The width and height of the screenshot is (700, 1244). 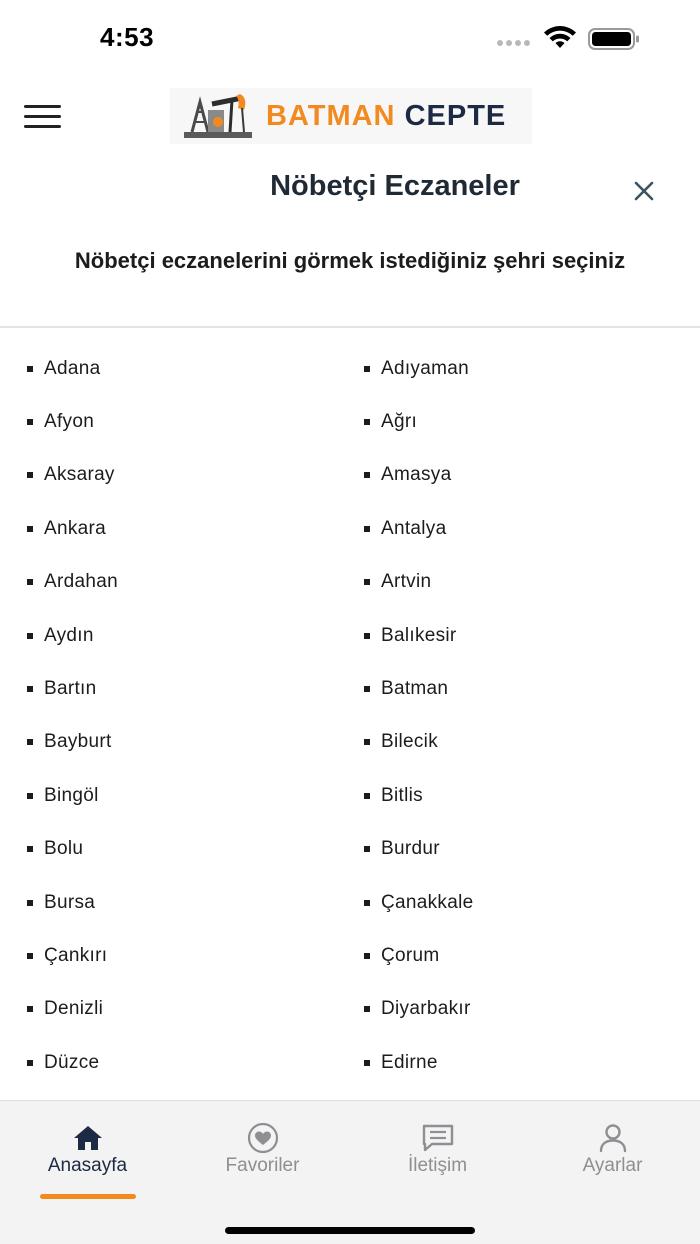 I want to click on city-item: Denizli, so click(x=65, y=1009).